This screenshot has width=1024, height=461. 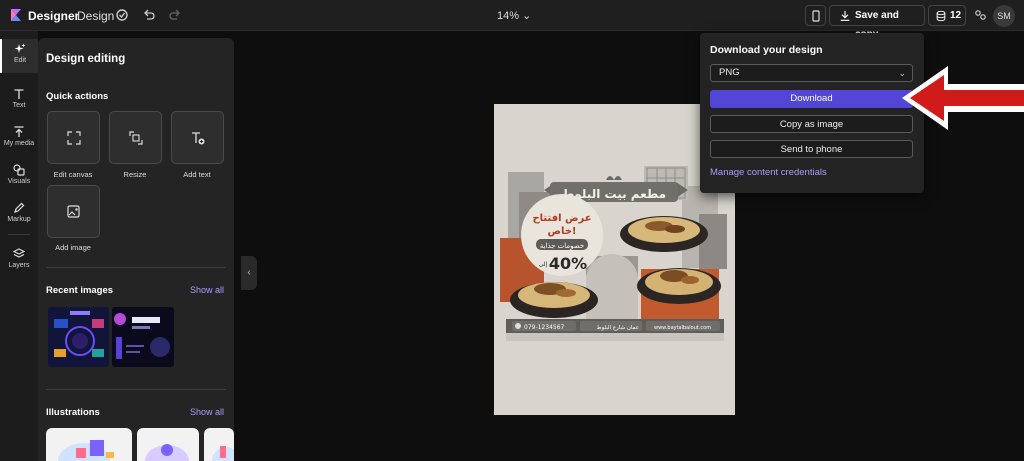 I want to click on rail-label: Edit, so click(x=20, y=60).